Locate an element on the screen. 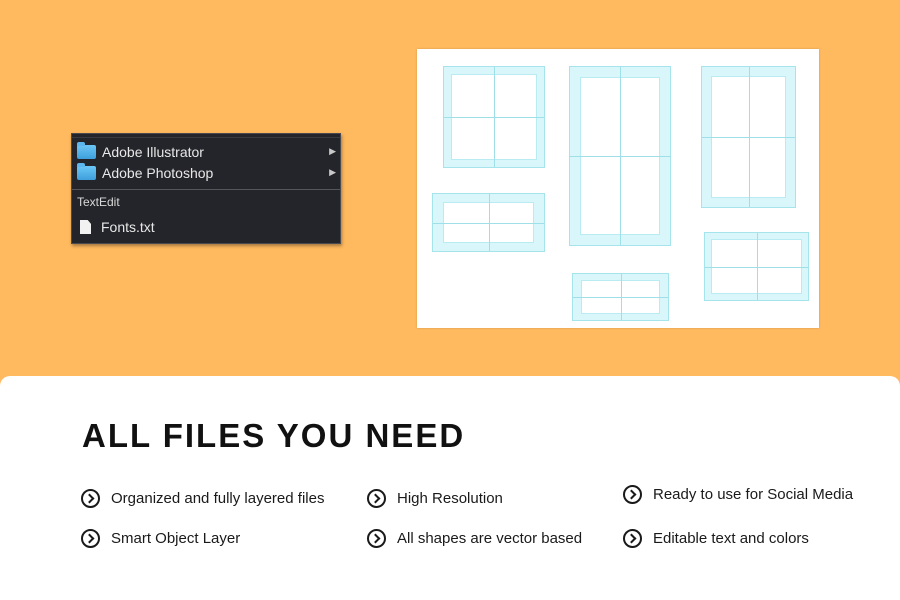 This screenshot has height=600, width=900. menu-item-fonts-txt: Fonts.txt is located at coordinates (206, 227).